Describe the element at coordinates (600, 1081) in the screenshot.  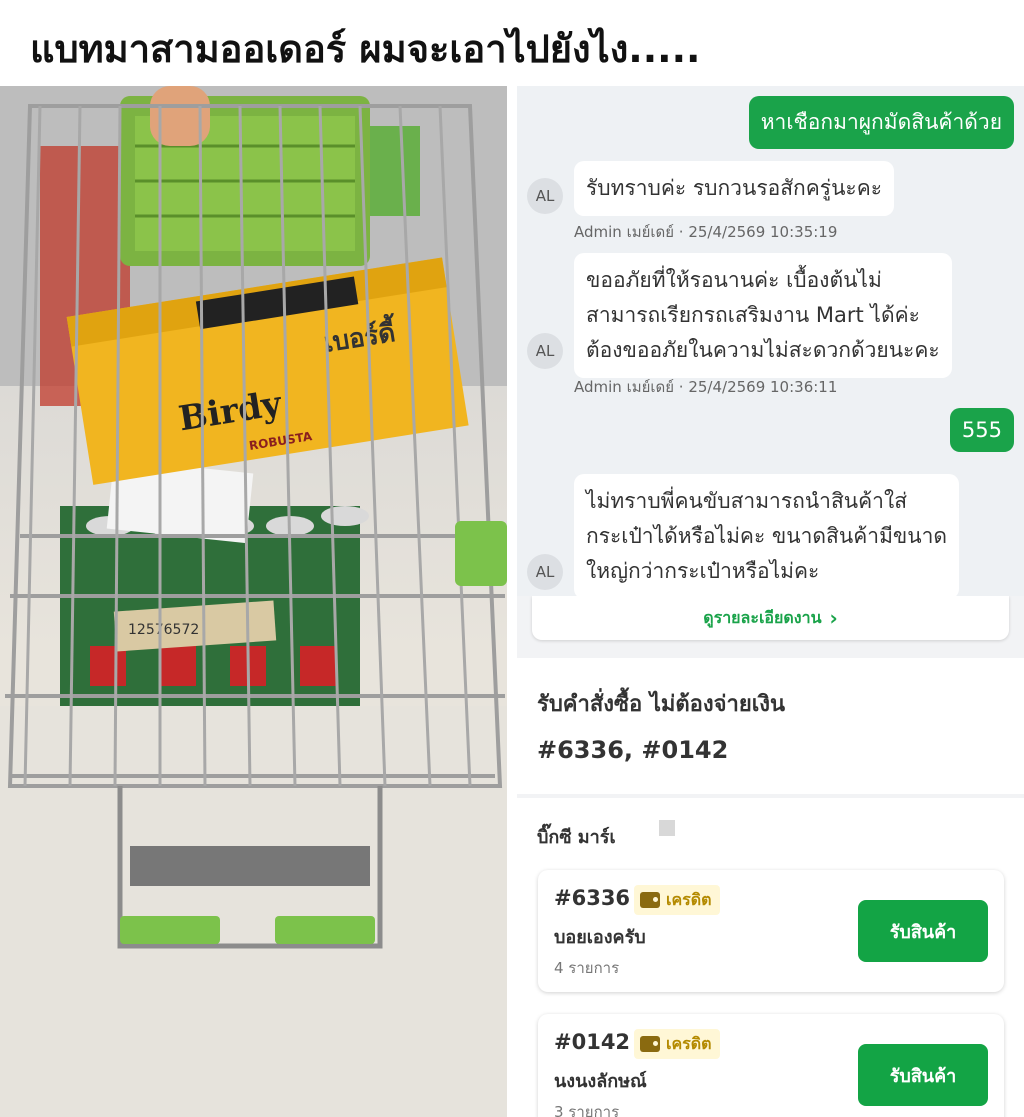
I see `customer-name: นงนงลักษณ์` at that location.